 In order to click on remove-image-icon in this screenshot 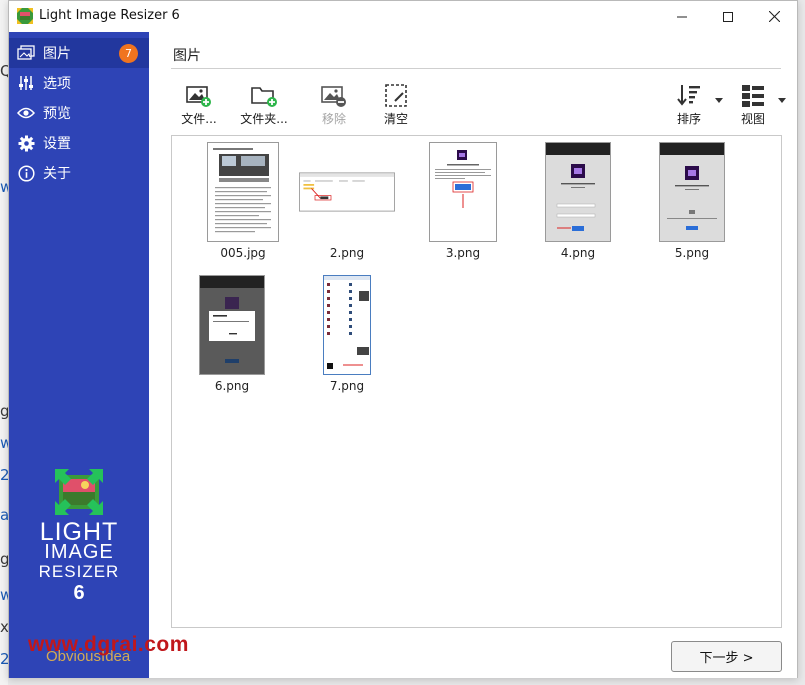, I will do `click(333, 96)`.